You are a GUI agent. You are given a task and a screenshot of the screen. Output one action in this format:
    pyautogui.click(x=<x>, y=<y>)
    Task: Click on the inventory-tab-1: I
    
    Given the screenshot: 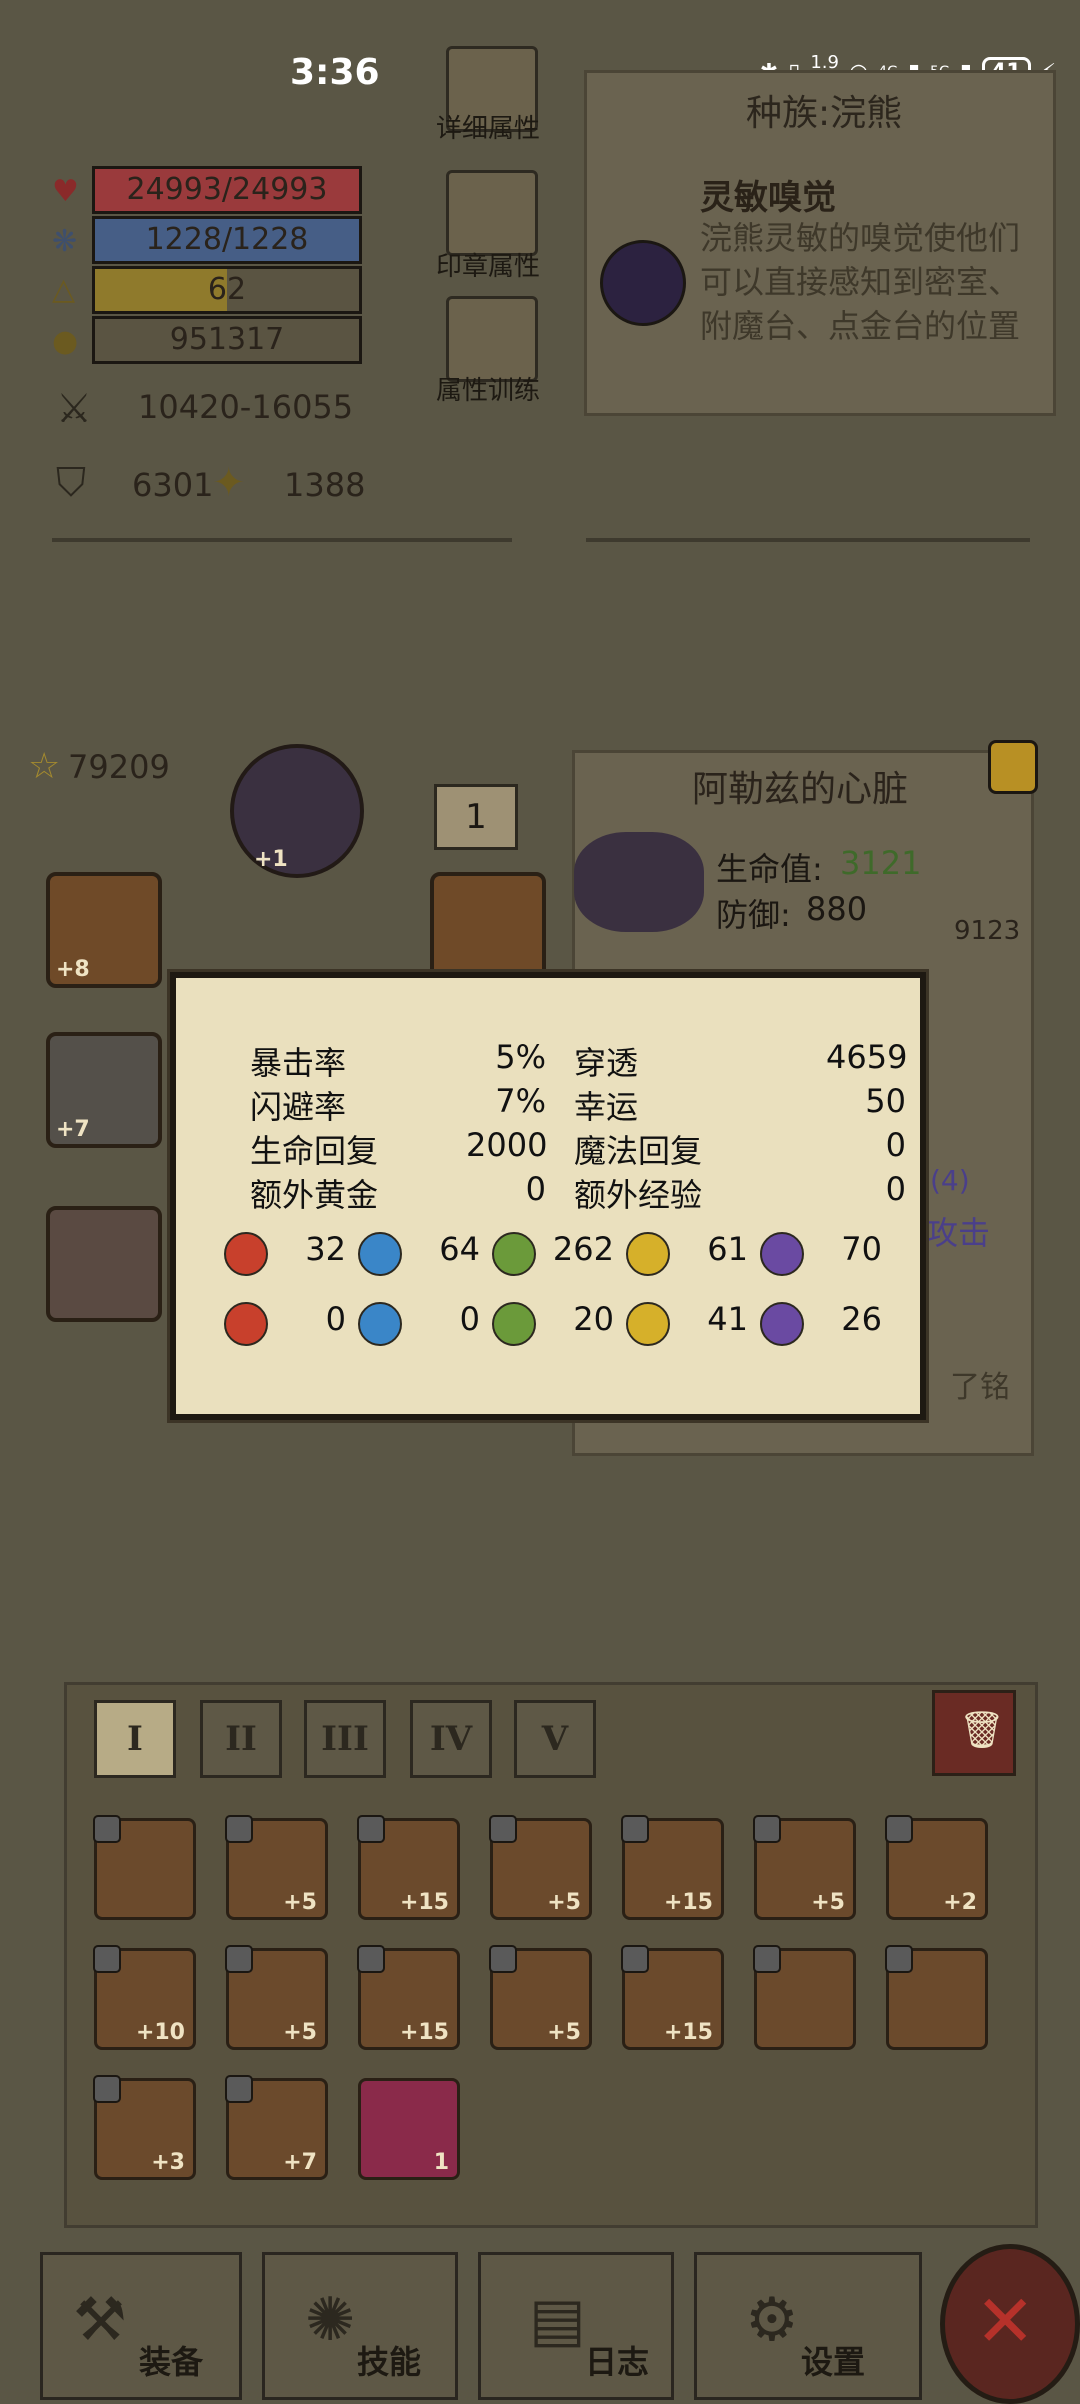 What is the action you would take?
    pyautogui.click(x=135, y=1739)
    